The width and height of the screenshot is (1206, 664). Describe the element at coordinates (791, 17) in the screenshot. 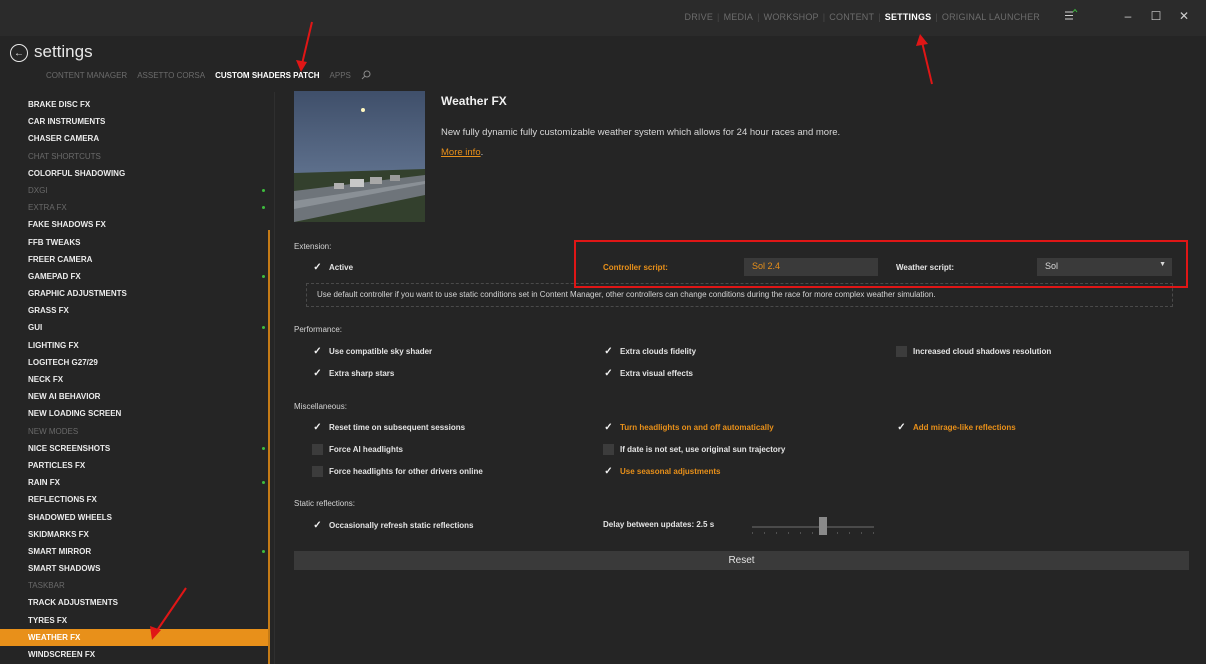

I see `top-nav-workshop: WORKSHOP` at that location.